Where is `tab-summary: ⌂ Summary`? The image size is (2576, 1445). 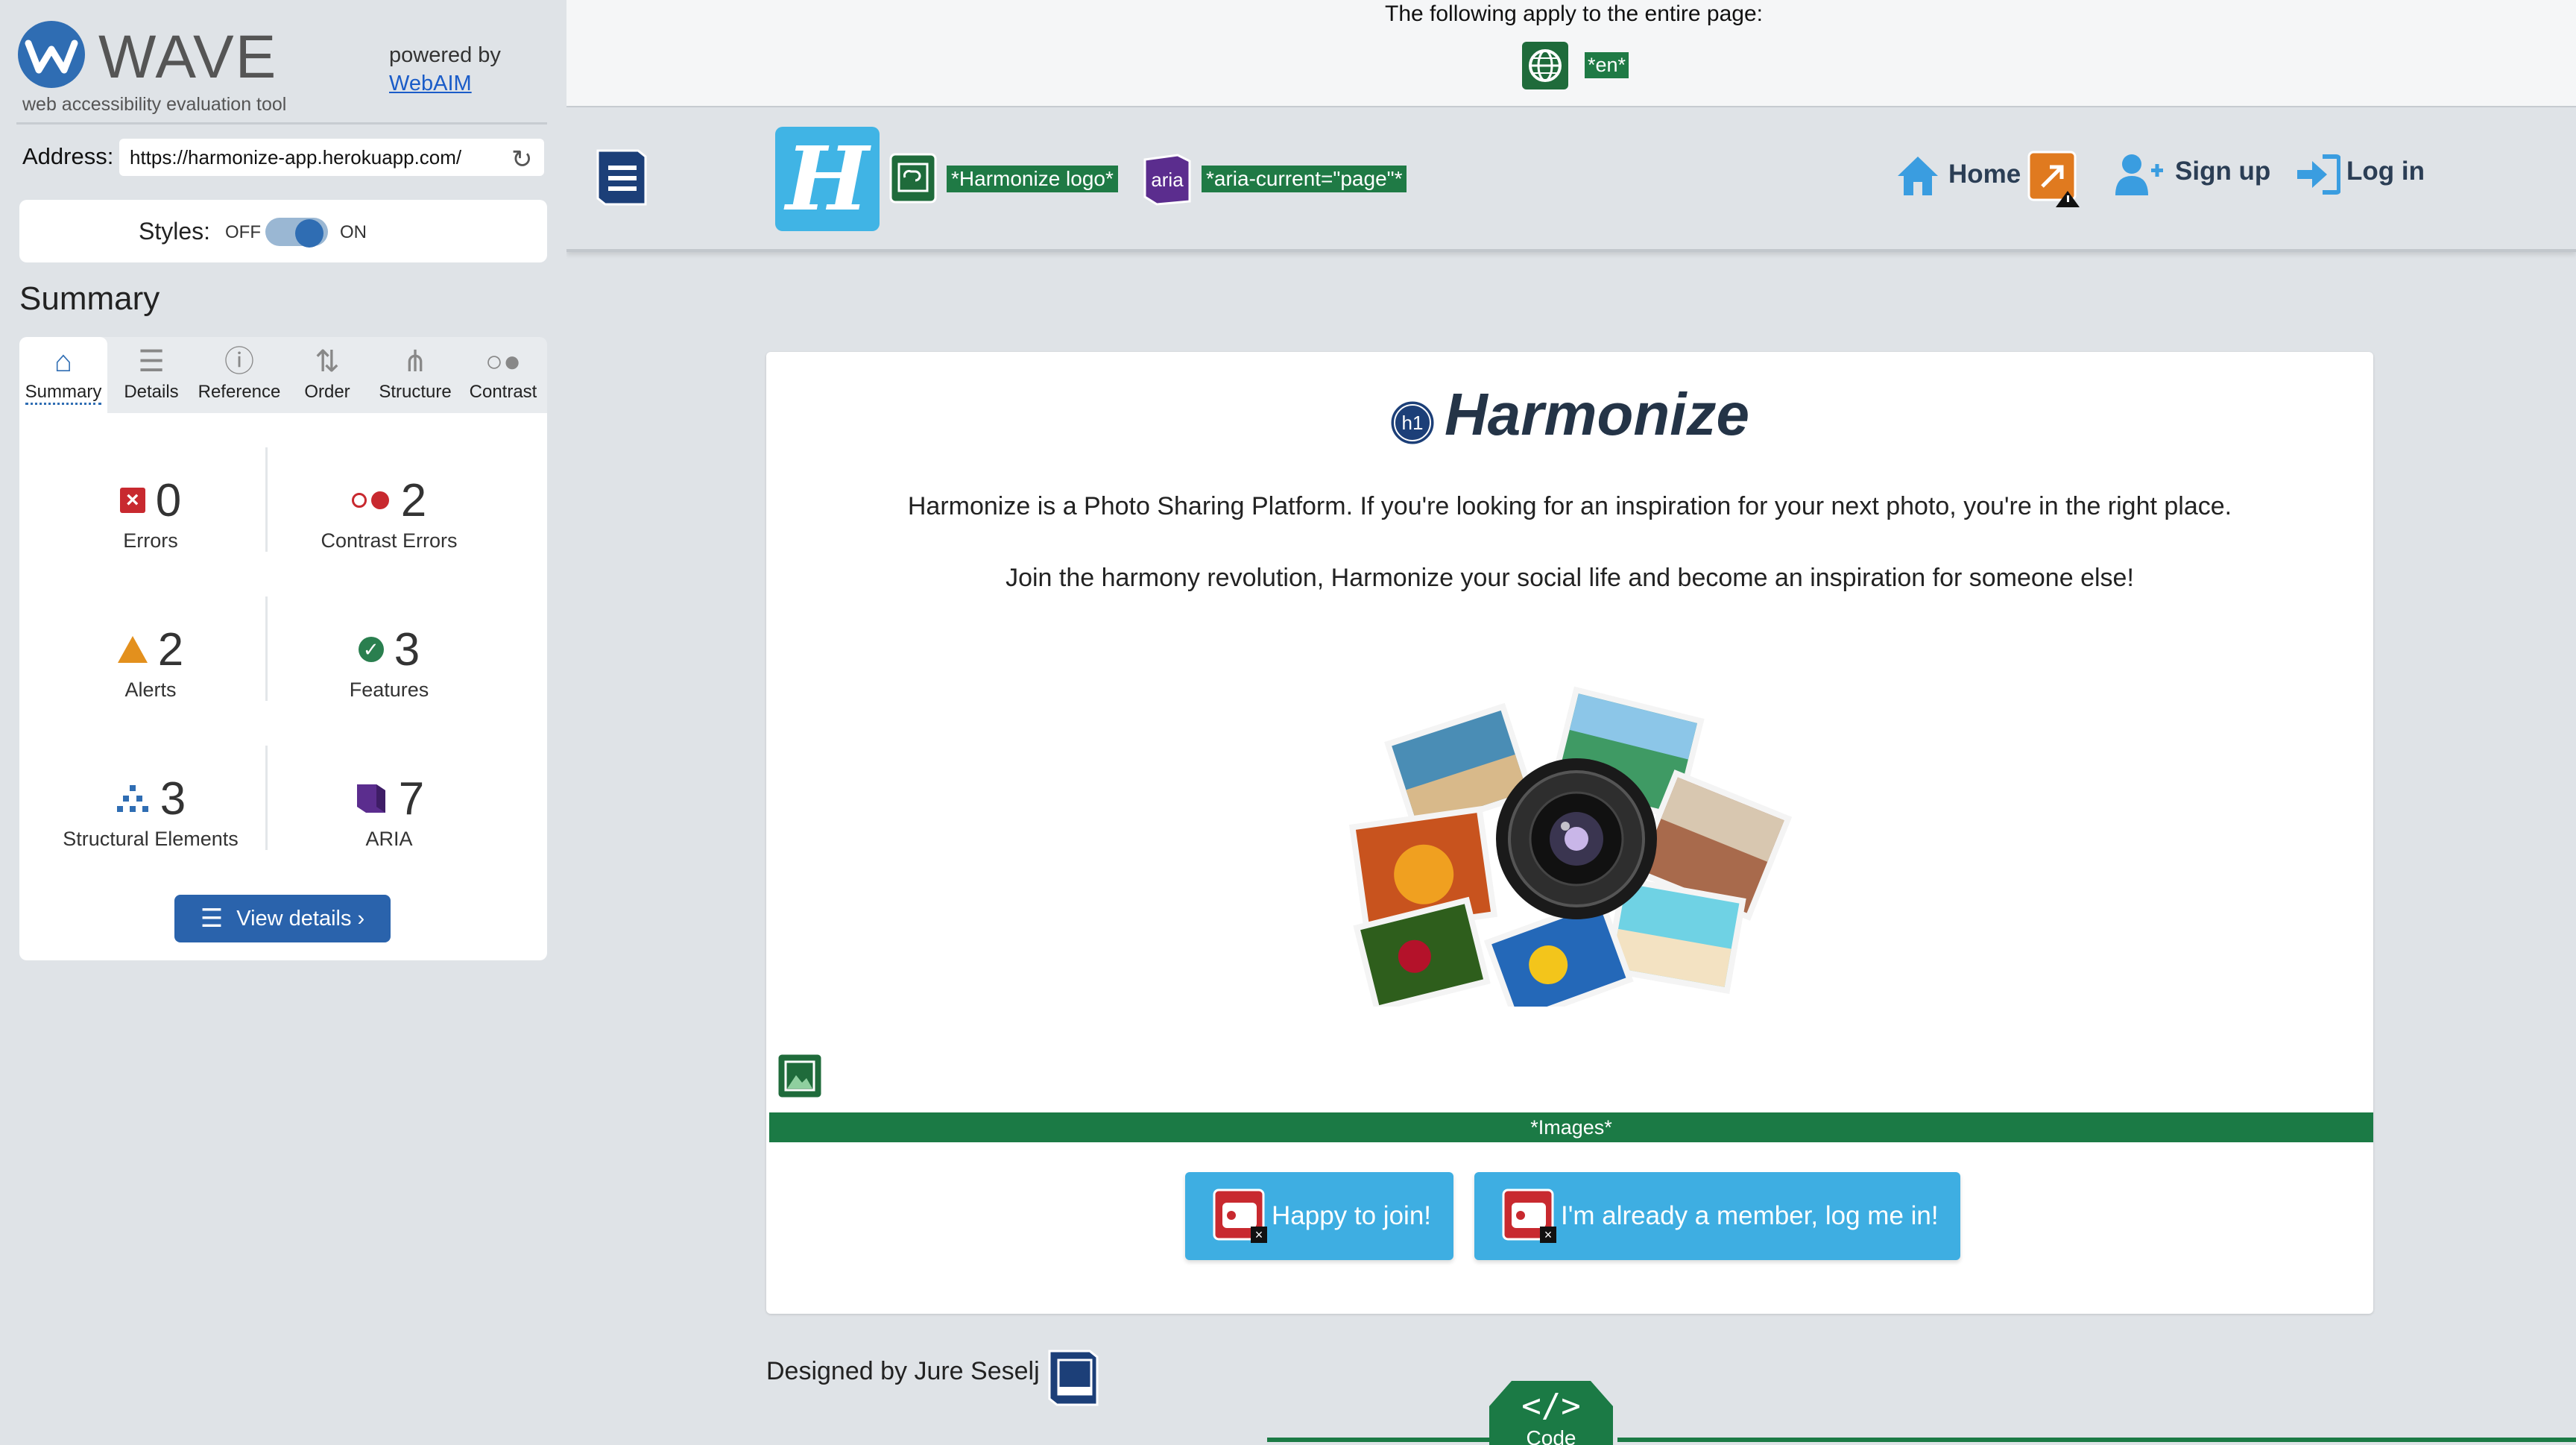 tab-summary: ⌂ Summary is located at coordinates (63, 375).